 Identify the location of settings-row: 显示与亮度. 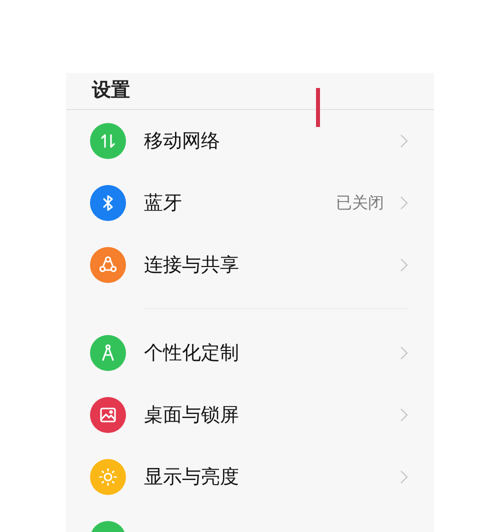
(250, 477).